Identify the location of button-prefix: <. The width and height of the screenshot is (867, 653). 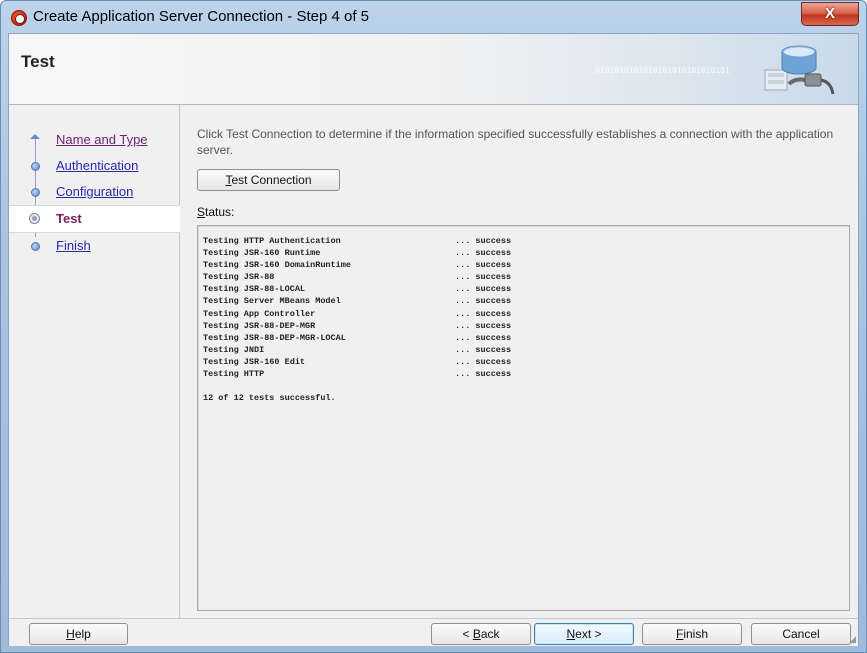
(467, 634).